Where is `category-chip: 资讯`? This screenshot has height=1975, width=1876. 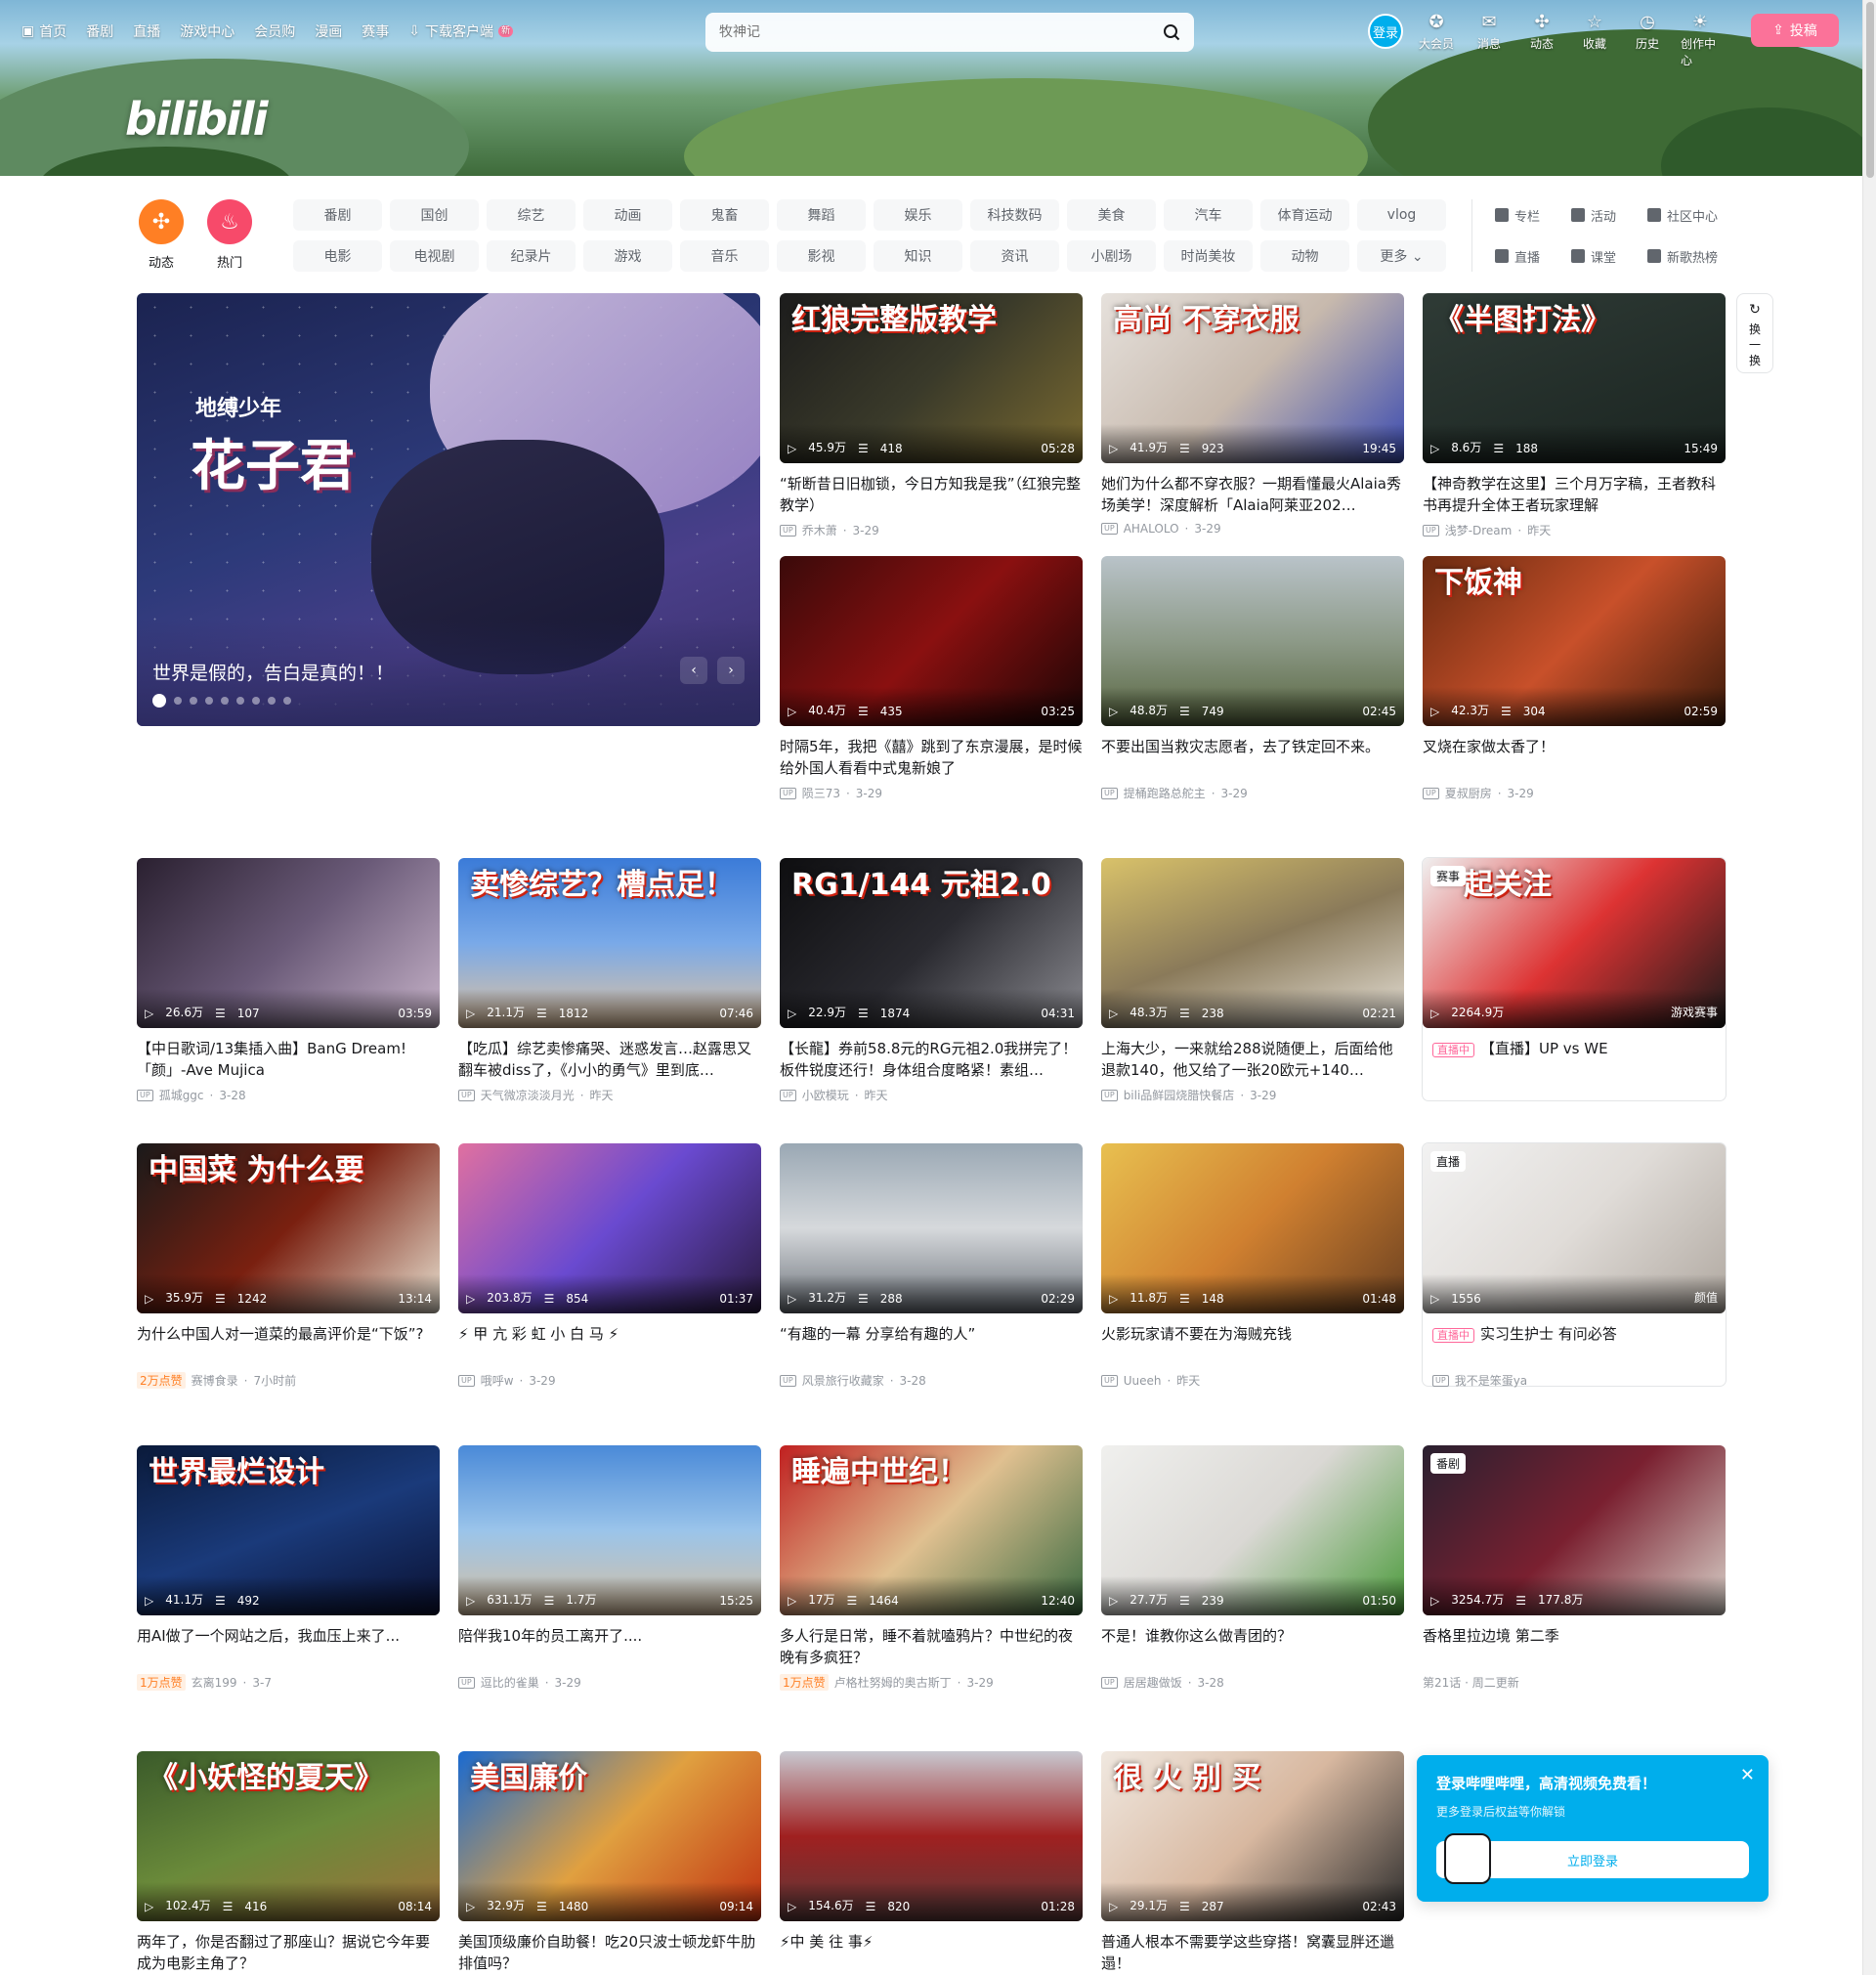 category-chip: 资讯 is located at coordinates (1014, 256).